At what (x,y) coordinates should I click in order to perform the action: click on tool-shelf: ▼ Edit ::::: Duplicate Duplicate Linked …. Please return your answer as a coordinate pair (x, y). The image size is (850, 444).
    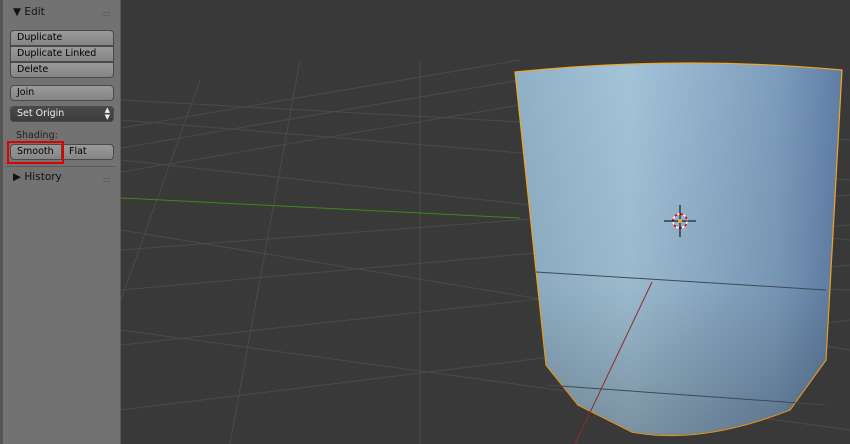
    Looking at the image, I should click on (60, 222).